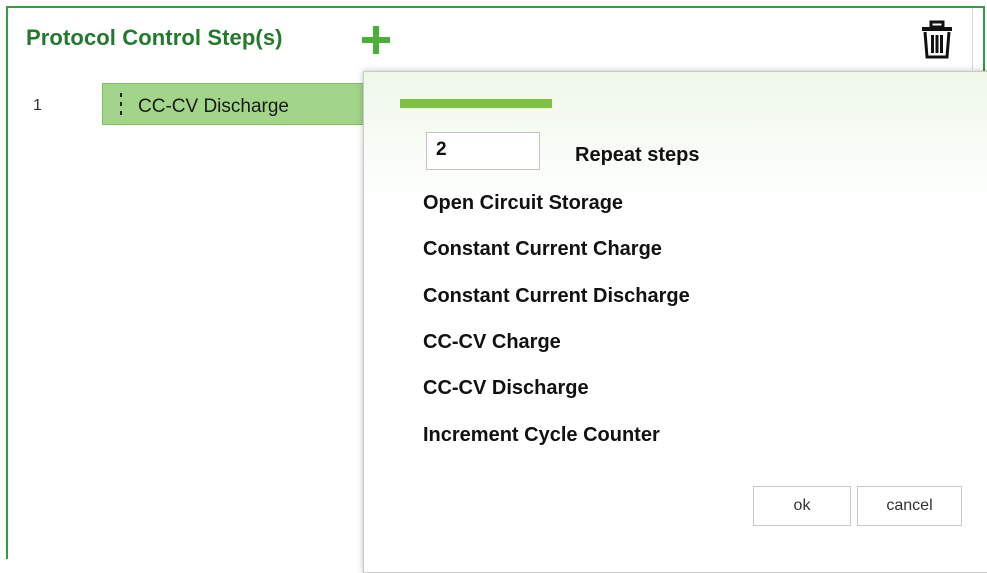 The height and width of the screenshot is (573, 987). I want to click on option-open-circuit-storage: Open Circuit Storage, so click(523, 203).